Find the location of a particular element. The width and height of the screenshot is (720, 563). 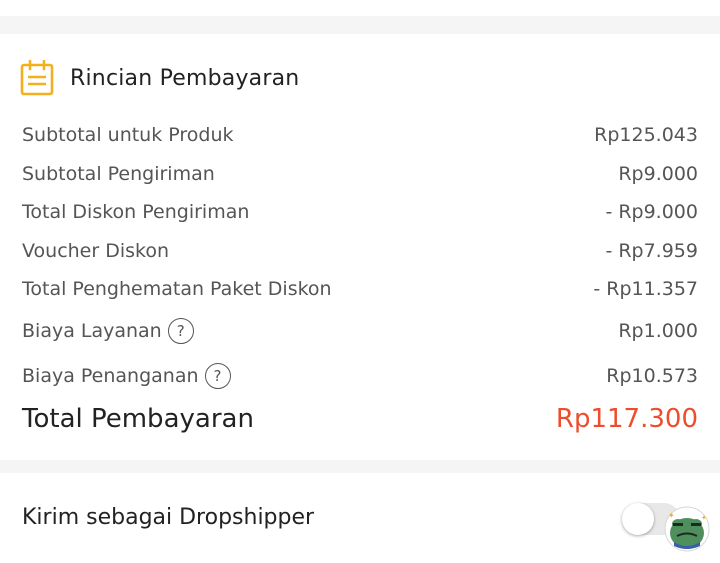

row-label: Subtotal untuk Produk is located at coordinates (128, 135).